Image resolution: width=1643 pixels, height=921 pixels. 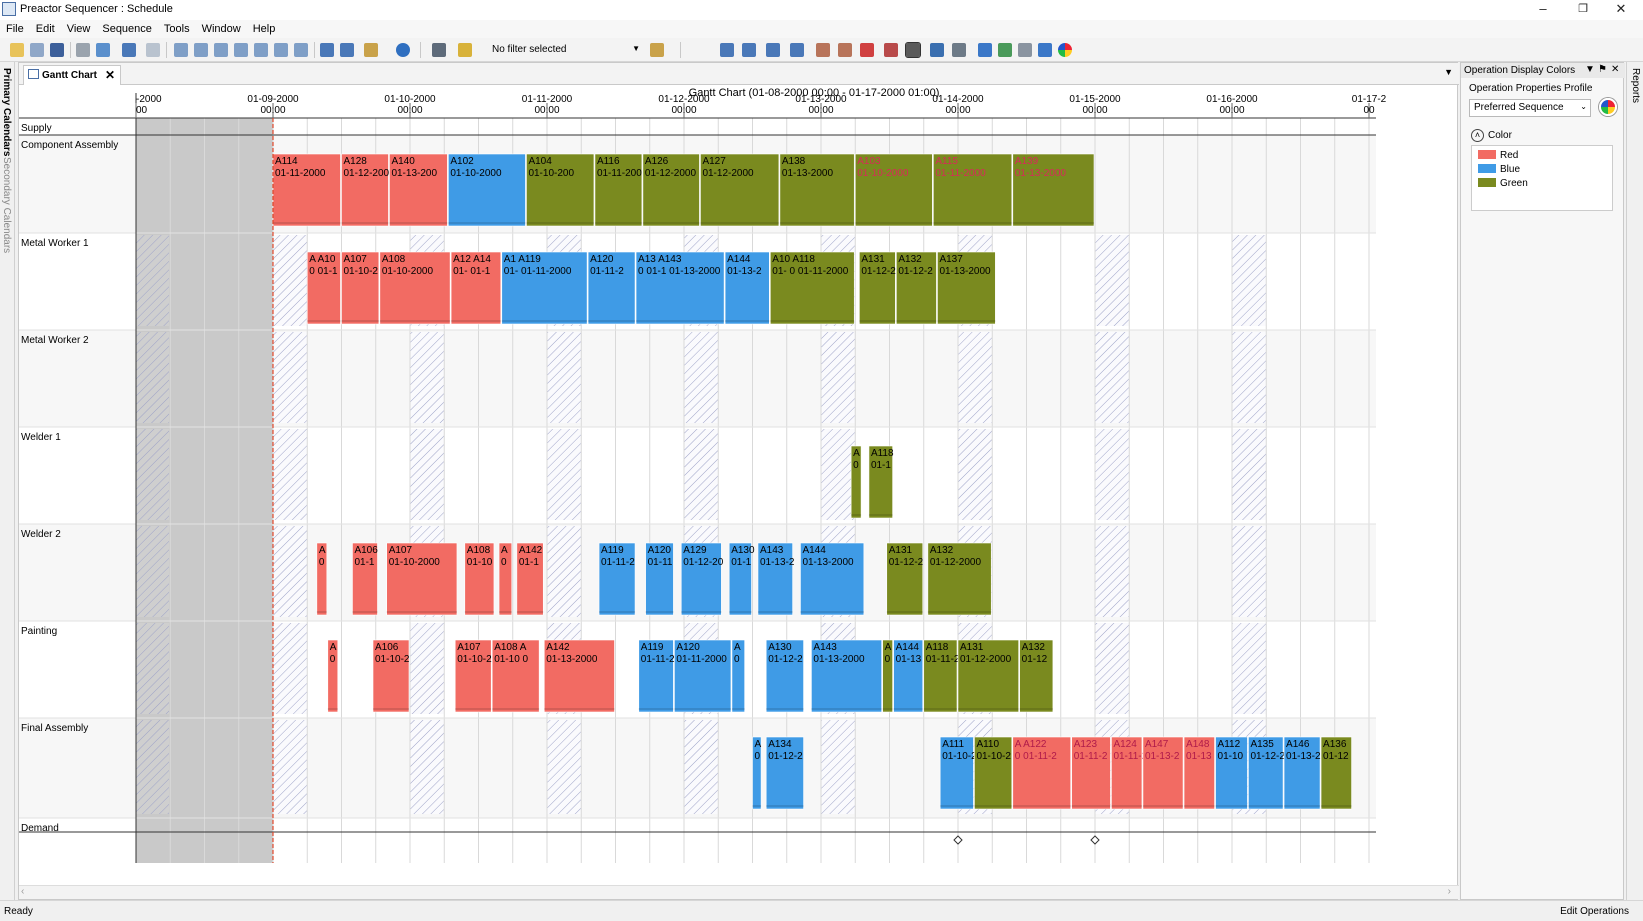 What do you see at coordinates (221, 50) in the screenshot?
I see `table-icon` at bounding box center [221, 50].